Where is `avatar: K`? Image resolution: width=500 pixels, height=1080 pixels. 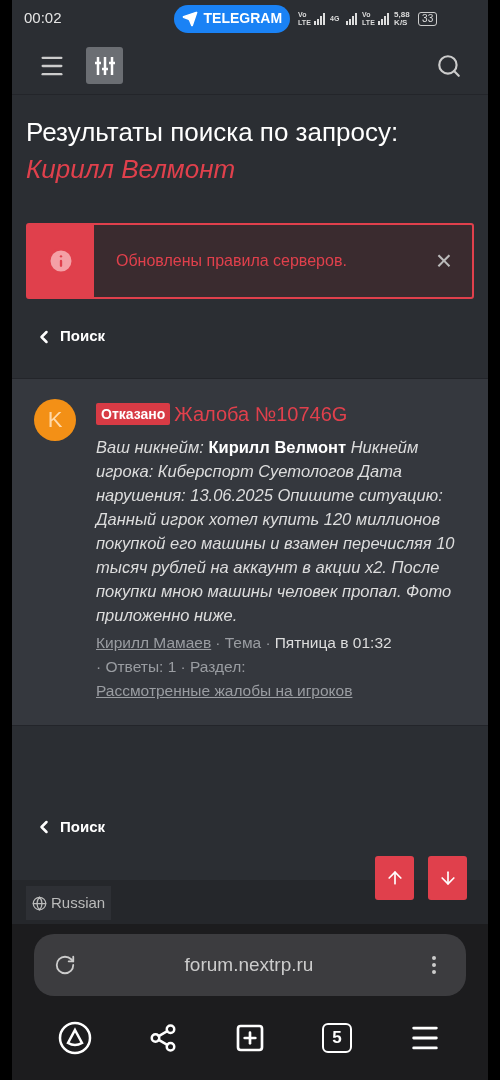
avatar: K is located at coordinates (55, 419).